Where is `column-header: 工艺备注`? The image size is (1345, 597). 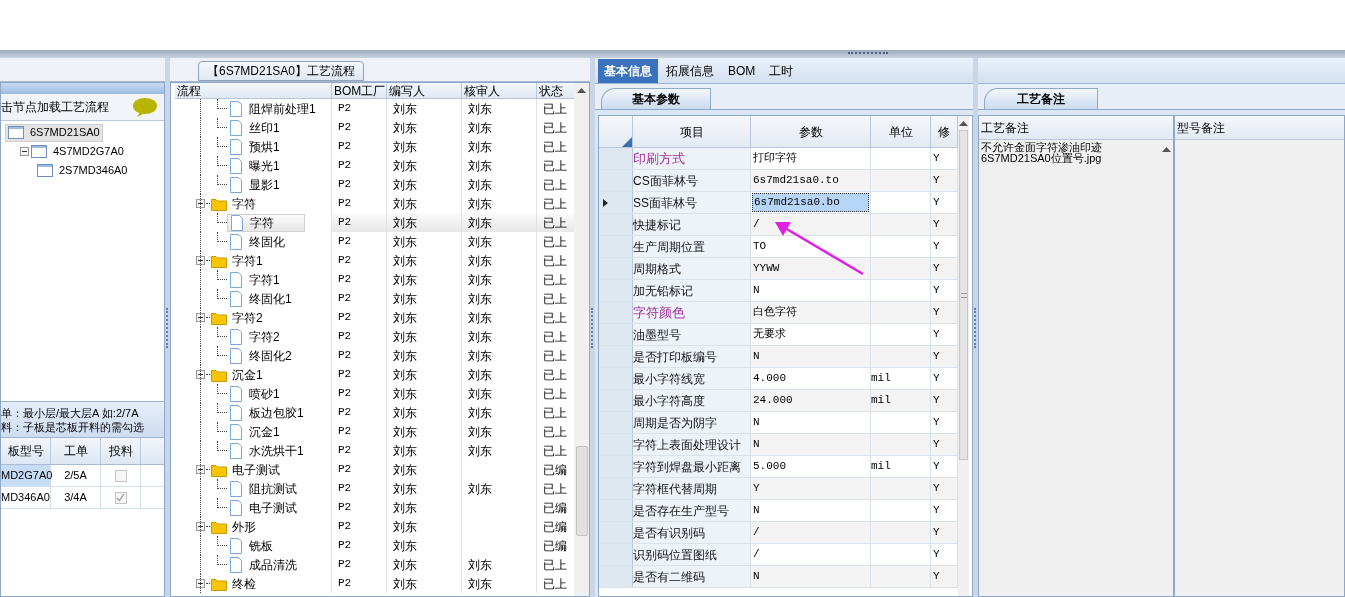
column-header: 工艺备注 is located at coordinates (1076, 128).